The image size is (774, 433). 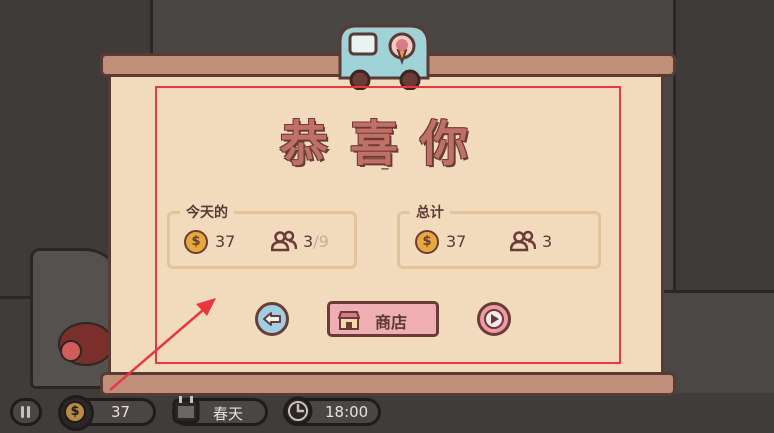 What do you see at coordinates (228, 414) in the screenshot?
I see `season-value: 春天` at bounding box center [228, 414].